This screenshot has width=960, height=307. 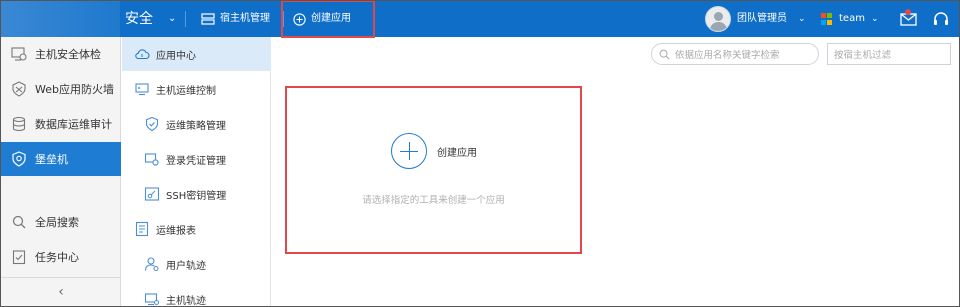 I want to click on host-filter-input: 按宿主机过滤, so click(x=889, y=54).